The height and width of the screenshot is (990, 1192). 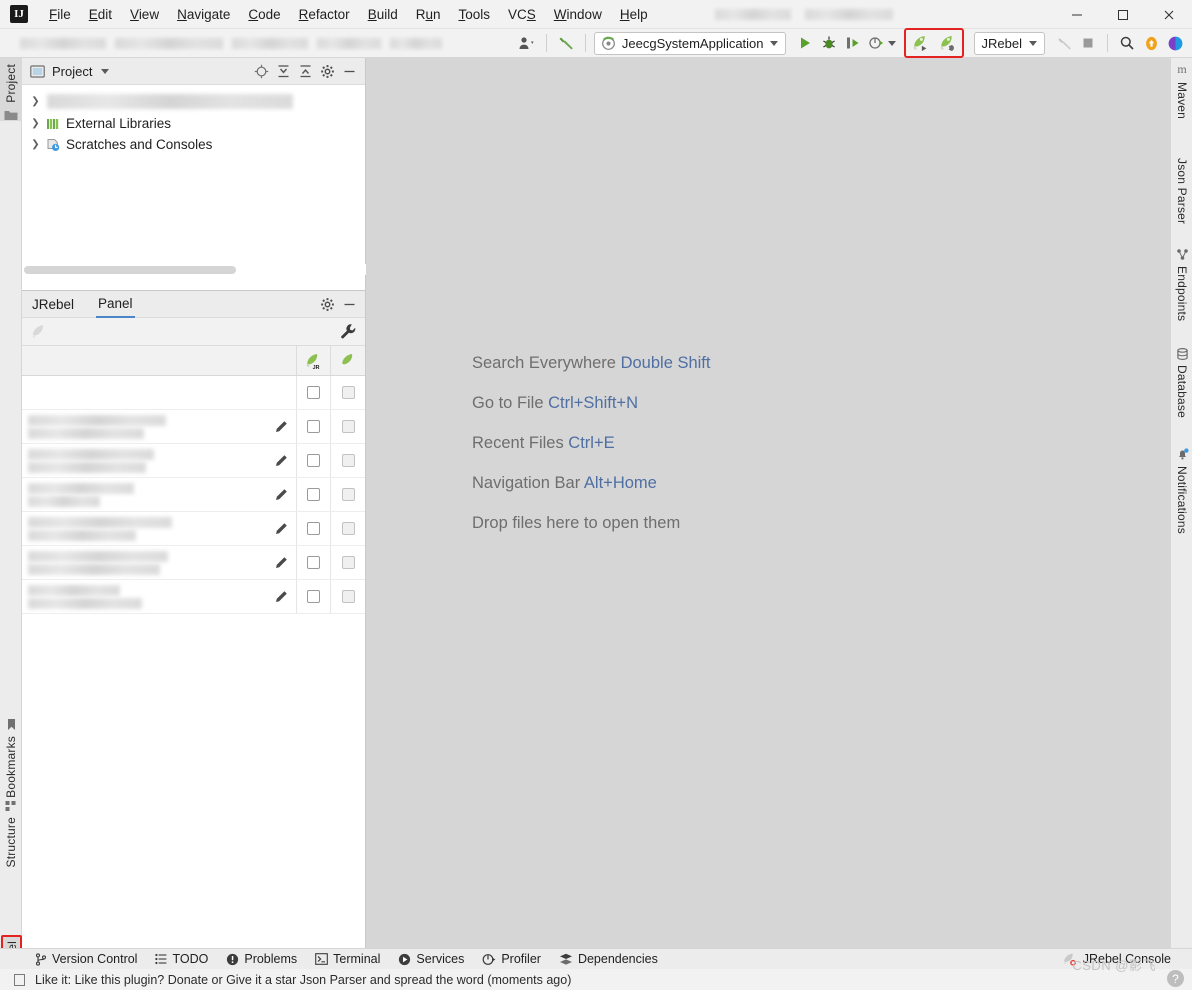 What do you see at coordinates (947, 43) in the screenshot?
I see `jrebel-debug-button` at bounding box center [947, 43].